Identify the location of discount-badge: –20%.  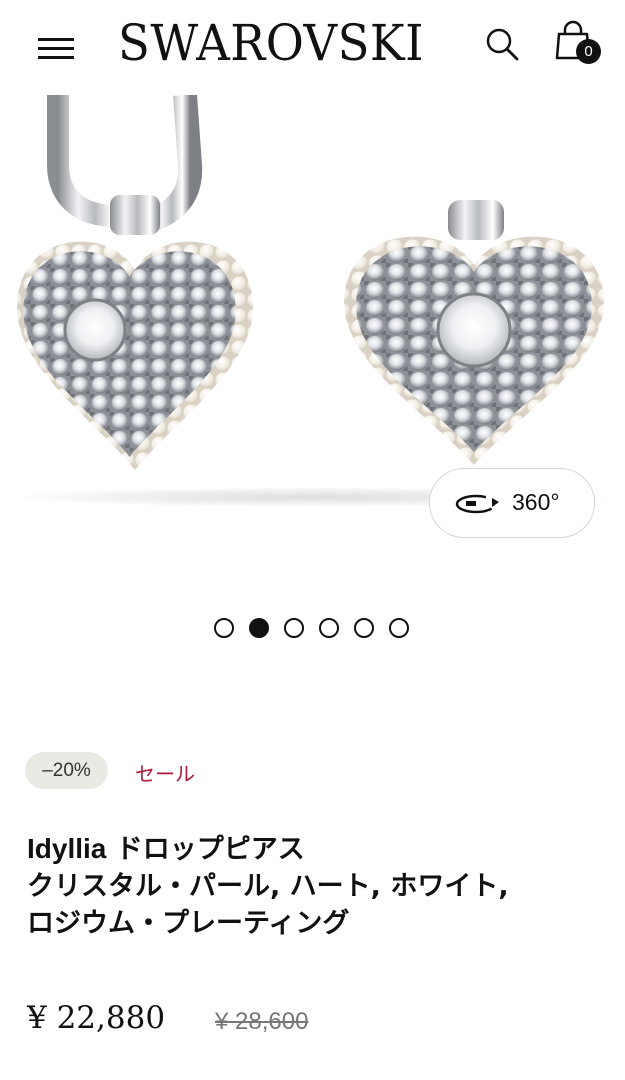
(66, 770).